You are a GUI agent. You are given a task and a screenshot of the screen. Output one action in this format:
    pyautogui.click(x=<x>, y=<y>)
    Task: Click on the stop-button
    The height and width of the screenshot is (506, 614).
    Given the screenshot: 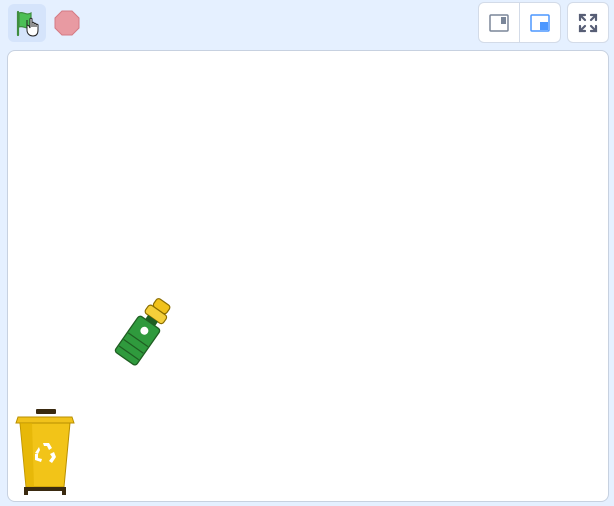 What is the action you would take?
    pyautogui.click(x=67, y=23)
    